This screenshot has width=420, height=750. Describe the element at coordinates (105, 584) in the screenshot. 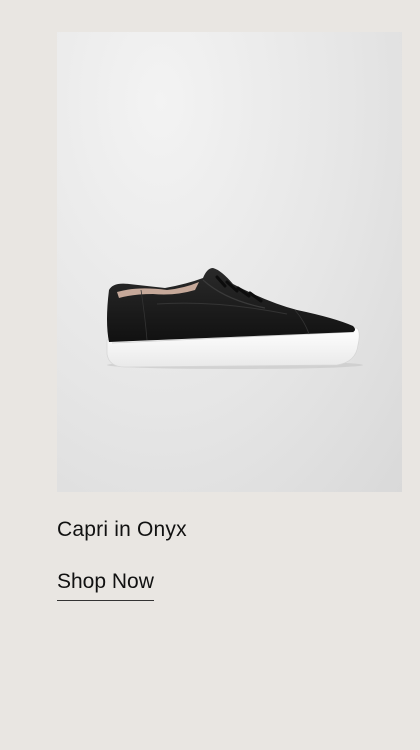

I see `shop-now-link: Shop Now` at that location.